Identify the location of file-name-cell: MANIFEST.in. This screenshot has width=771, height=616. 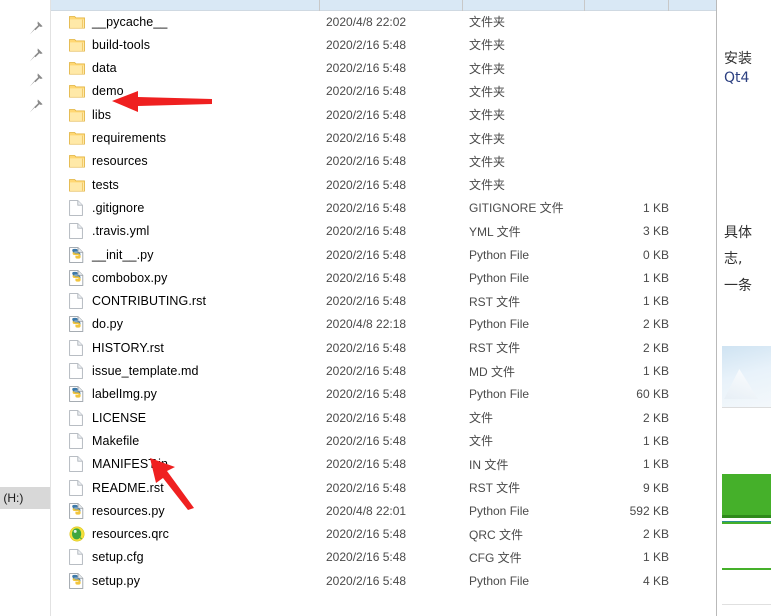
(119, 464).